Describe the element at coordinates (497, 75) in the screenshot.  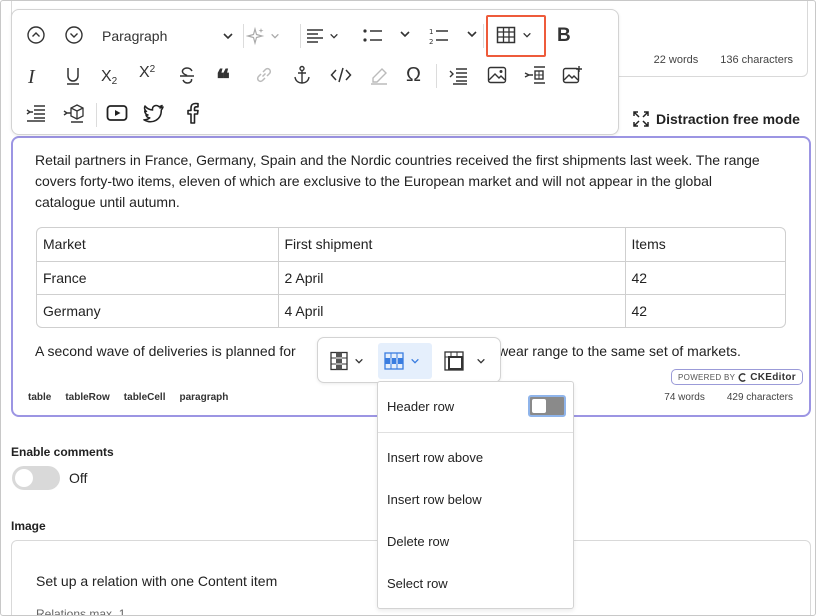
I see `image-icon` at that location.